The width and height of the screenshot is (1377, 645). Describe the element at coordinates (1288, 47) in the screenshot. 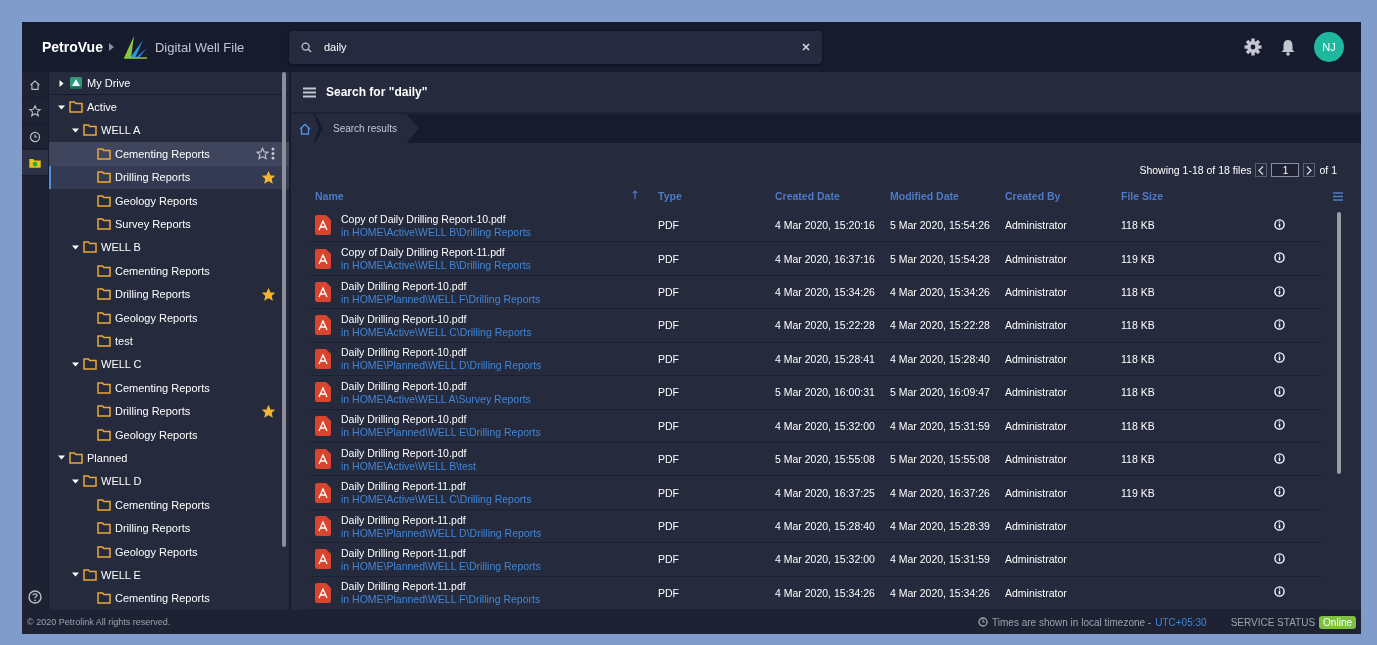

I see `bell-icon` at that location.